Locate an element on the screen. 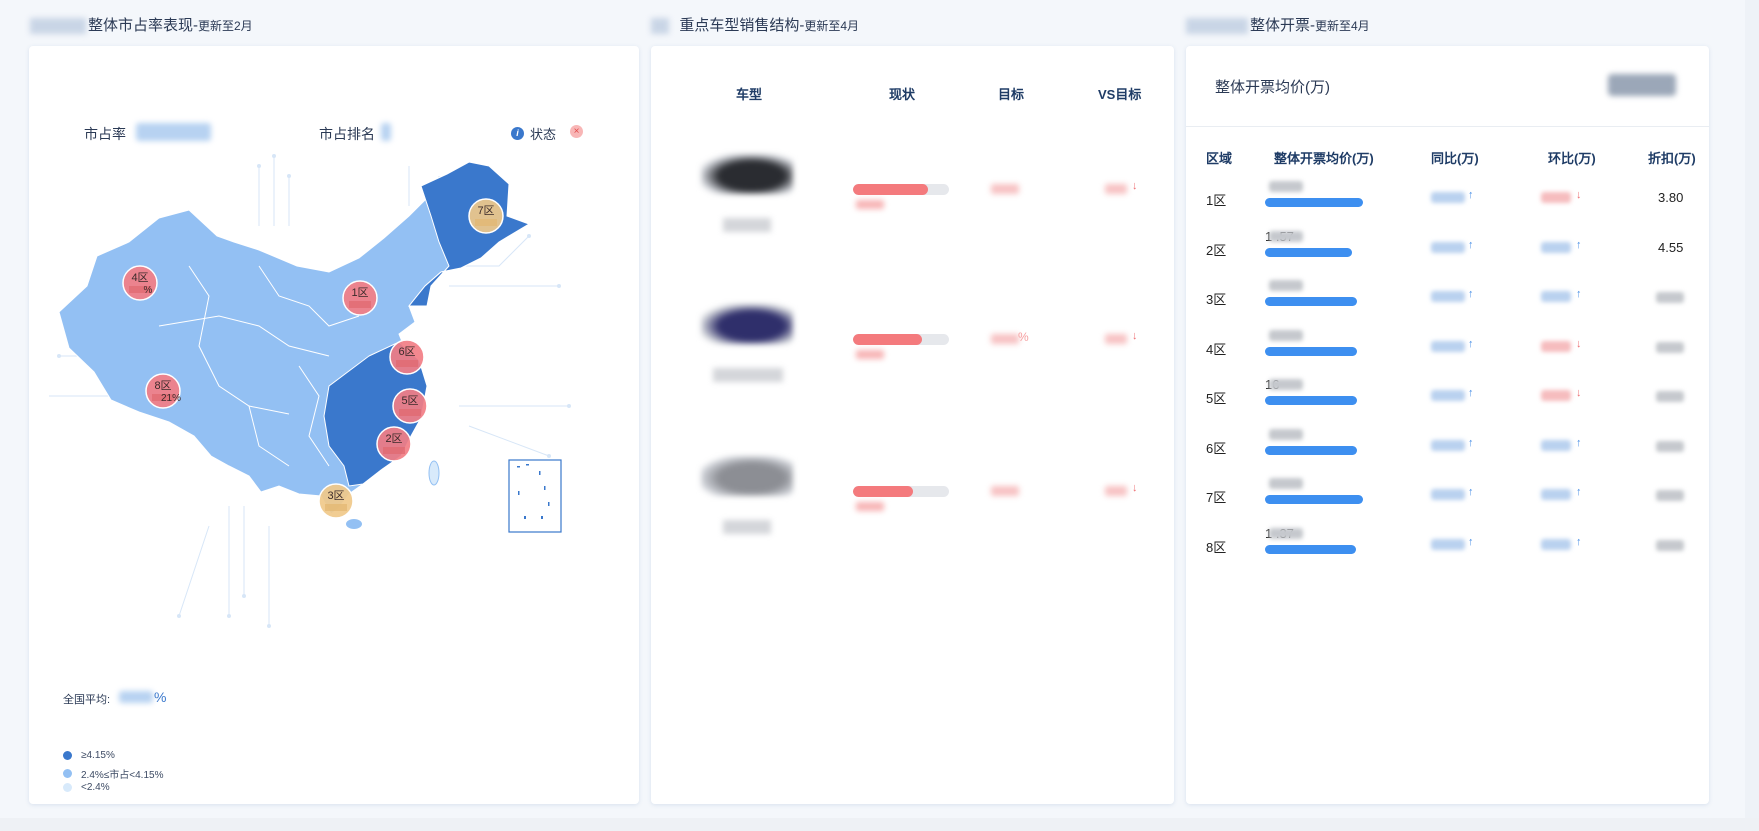 Image resolution: width=1759 pixels, height=831 pixels. discount-value: 4.55 is located at coordinates (1671, 247).